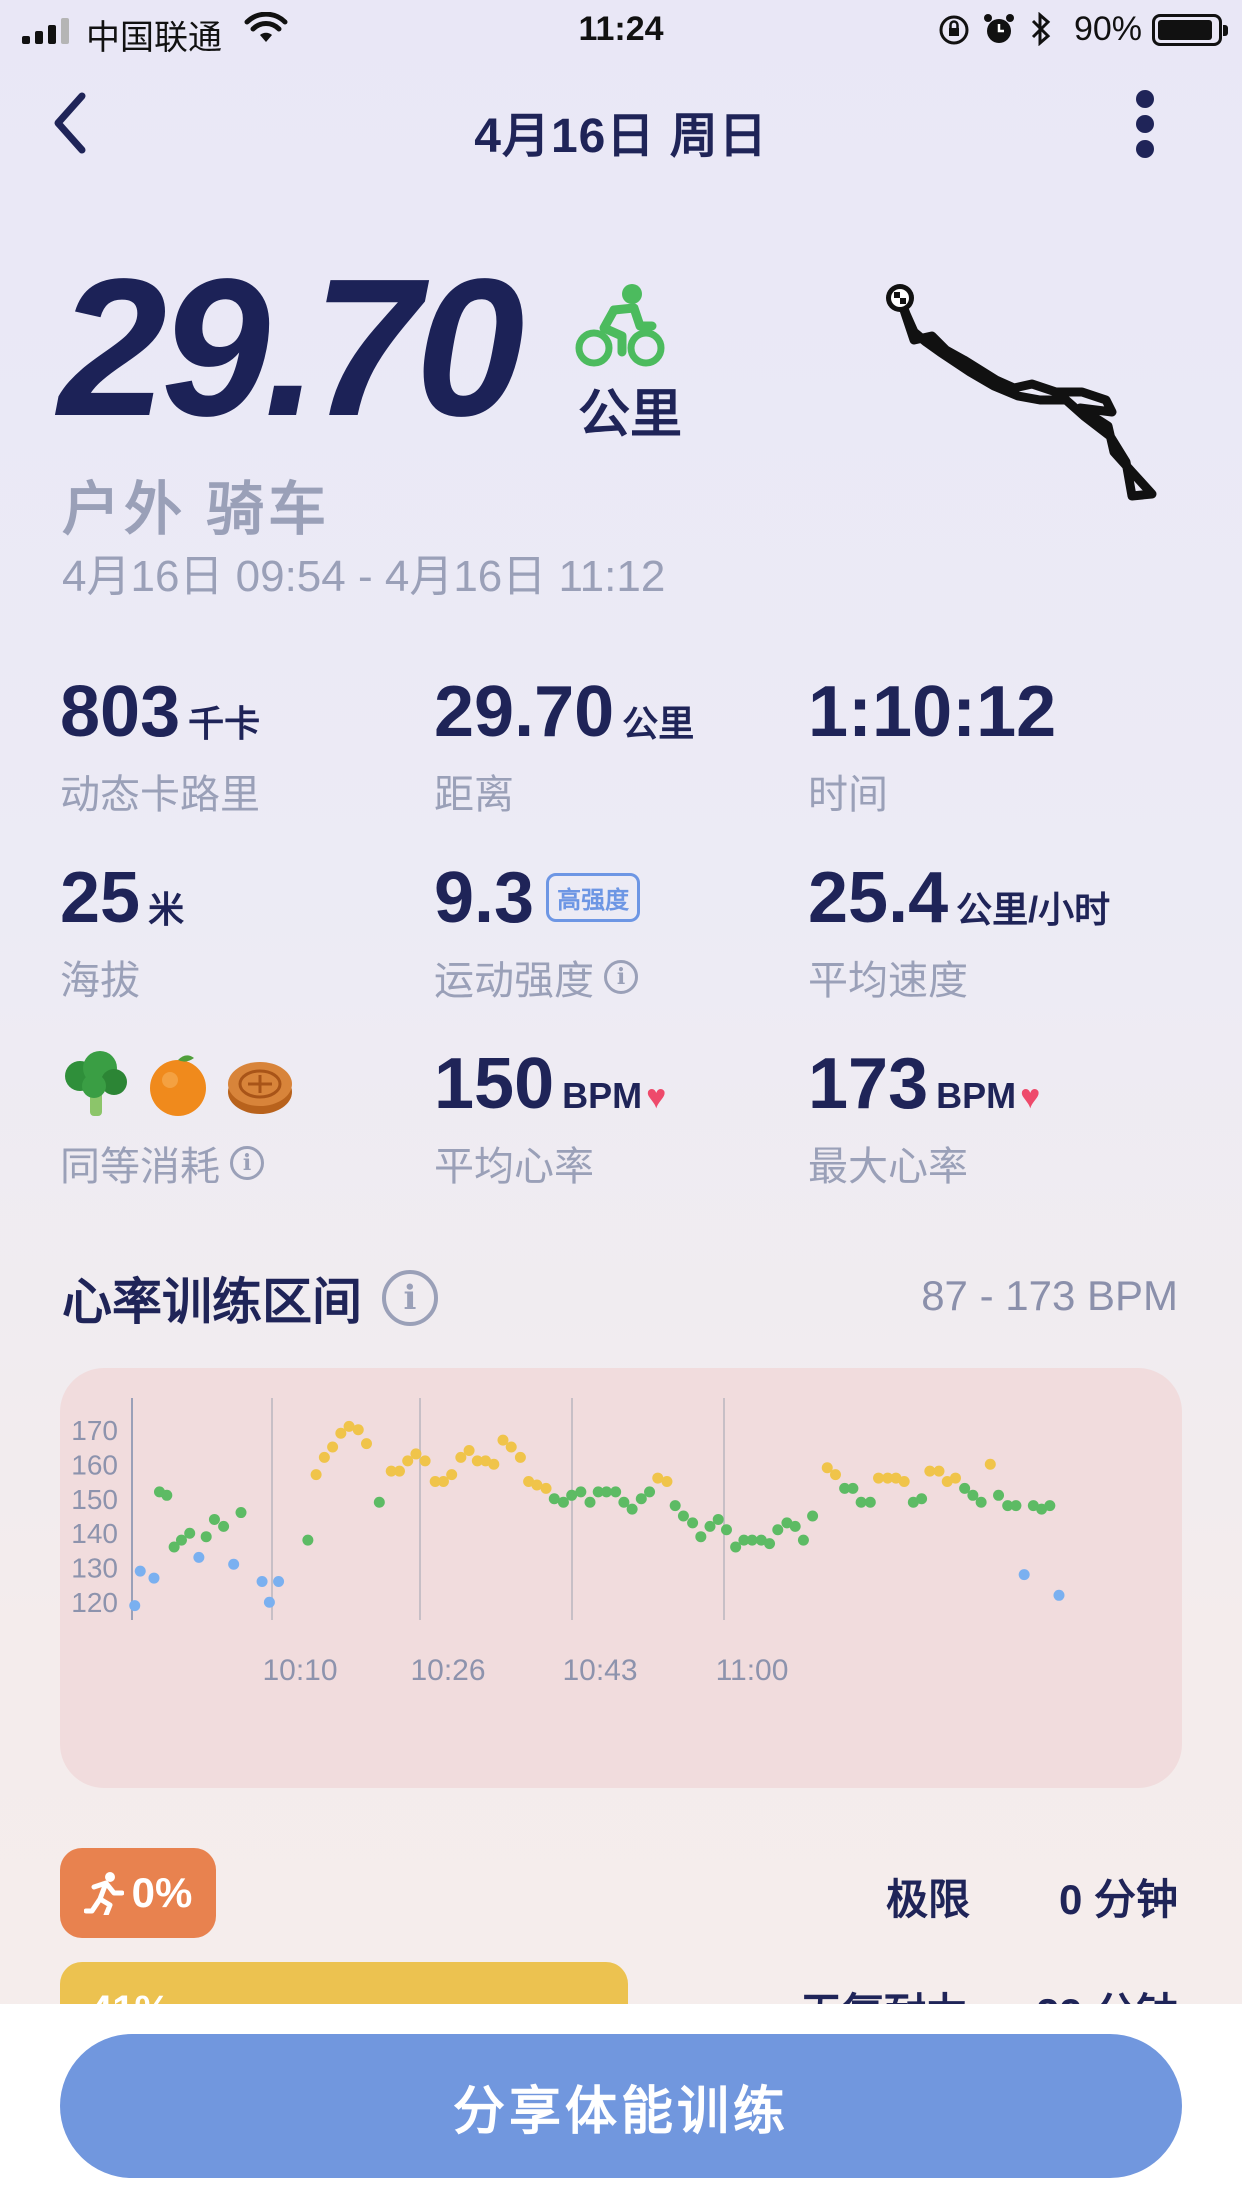  I want to click on stat-label: 距离, so click(474, 795).